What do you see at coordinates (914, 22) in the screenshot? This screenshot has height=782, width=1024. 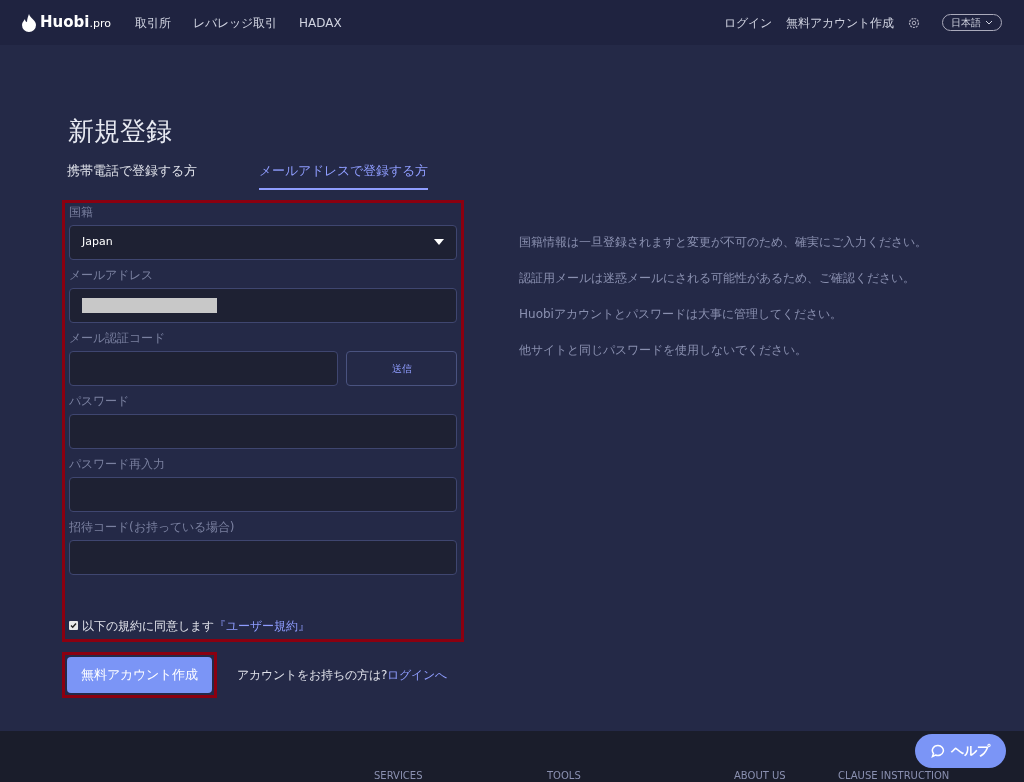 I see `settings-icon` at bounding box center [914, 22].